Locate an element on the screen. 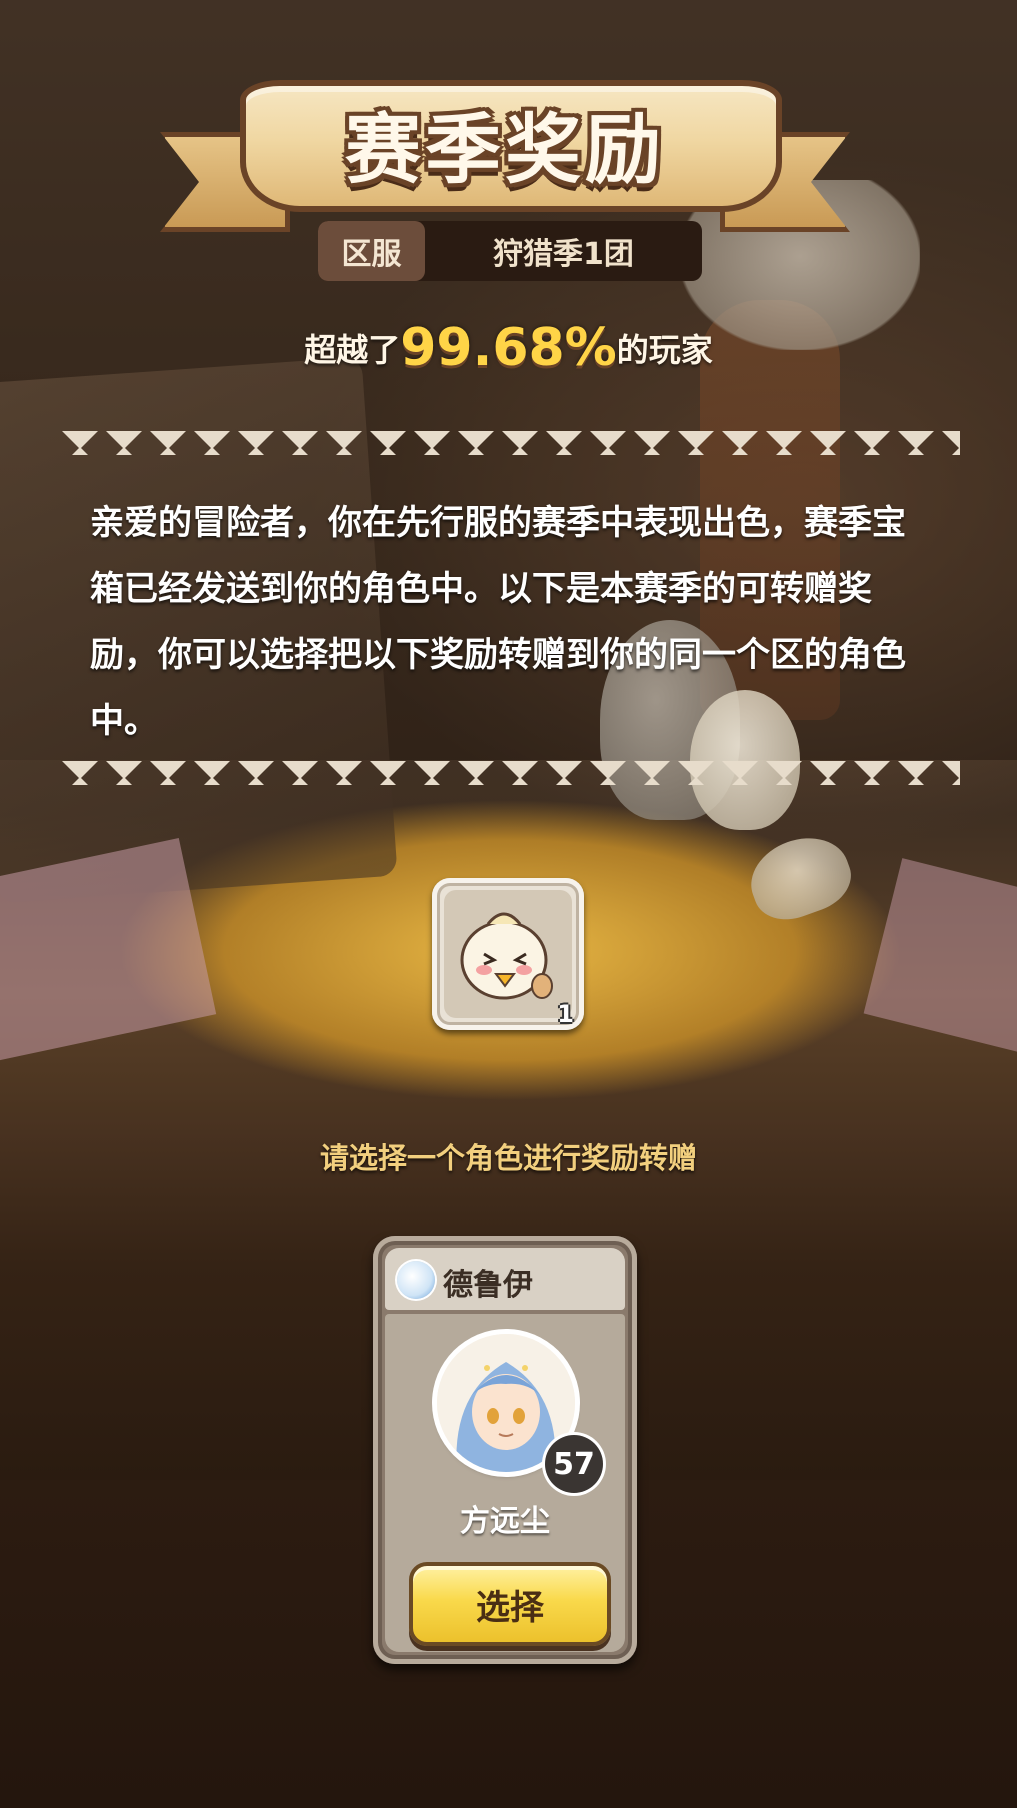 Image resolution: width=1017 pixels, height=1808 pixels. druid-class-icon is located at coordinates (416, 1280).